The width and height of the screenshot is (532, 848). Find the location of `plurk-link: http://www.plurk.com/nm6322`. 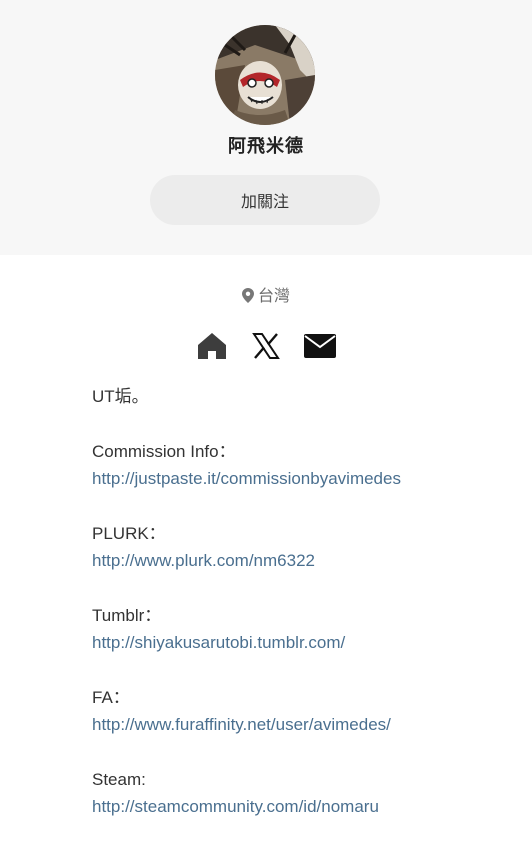

plurk-link: http://www.plurk.com/nm6322 is located at coordinates (302, 560).